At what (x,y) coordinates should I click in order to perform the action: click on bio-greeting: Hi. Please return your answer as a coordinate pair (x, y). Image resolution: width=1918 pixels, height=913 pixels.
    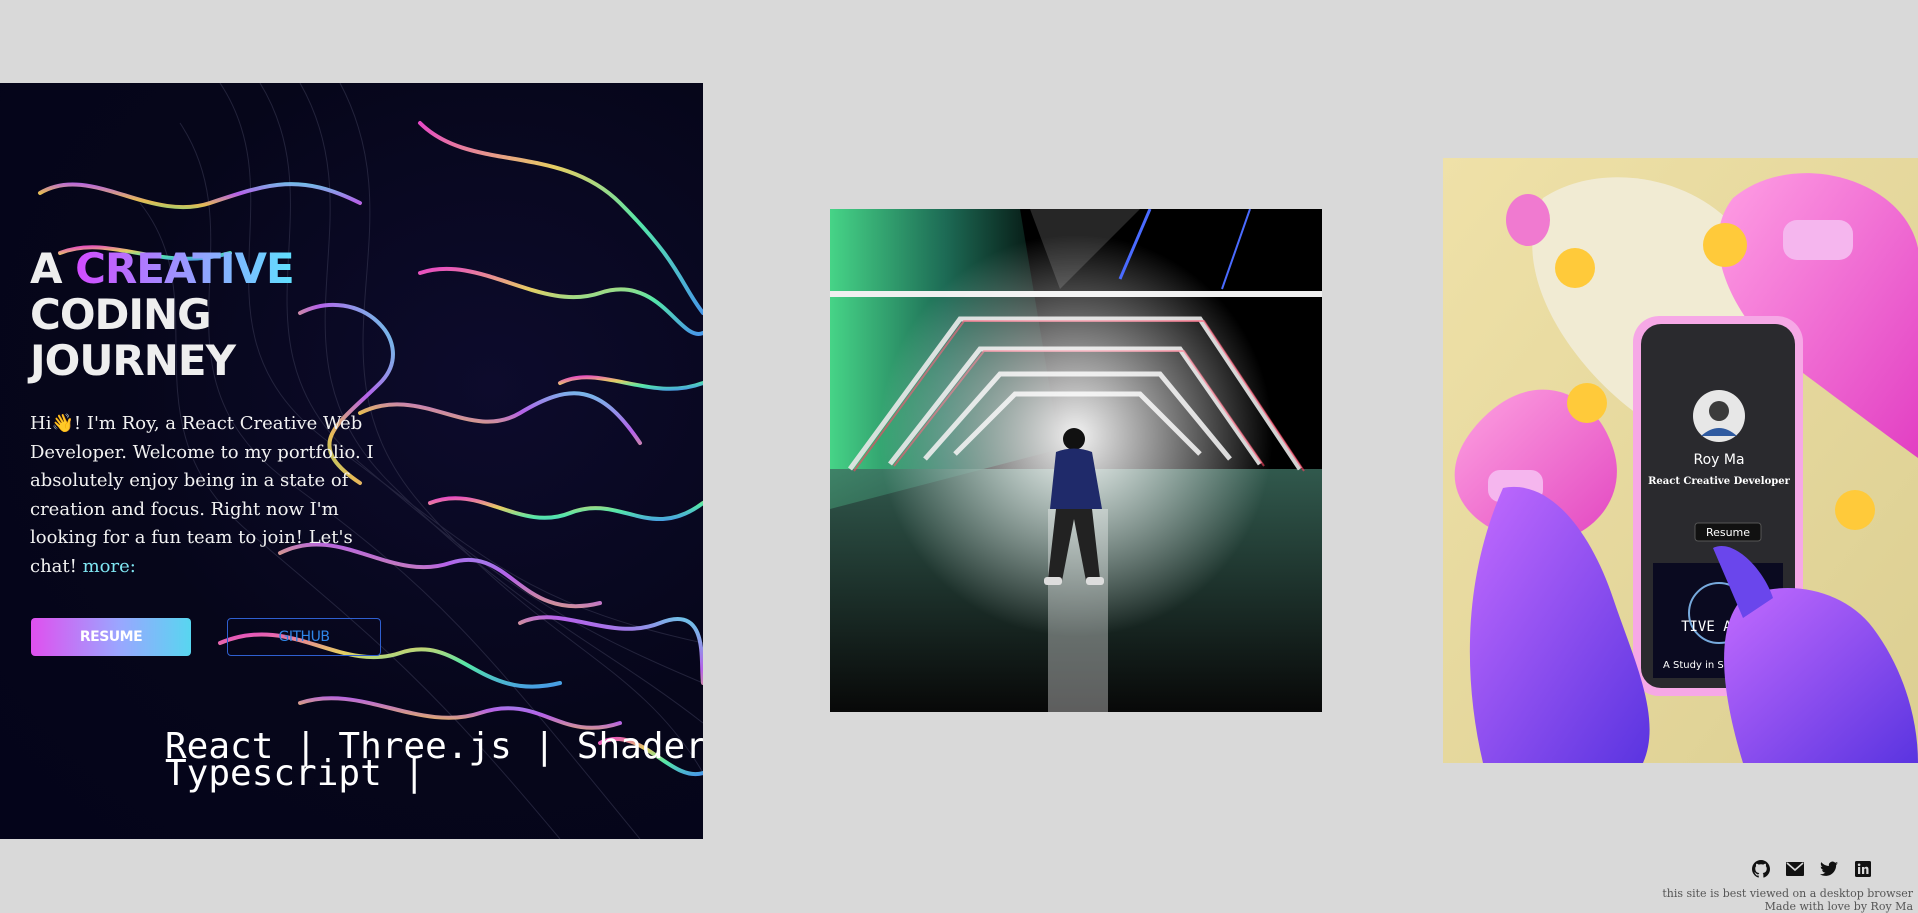
    Looking at the image, I should click on (41, 423).